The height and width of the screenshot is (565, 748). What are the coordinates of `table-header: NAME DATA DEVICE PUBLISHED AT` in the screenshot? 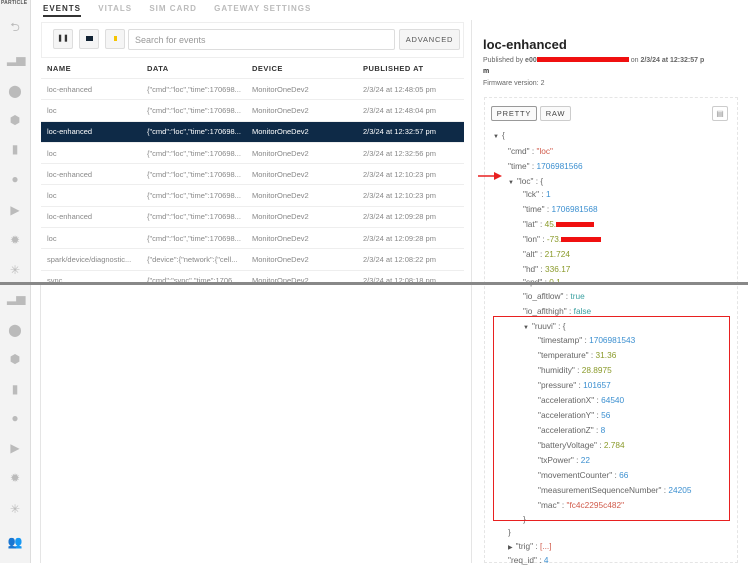 It's located at (252, 68).